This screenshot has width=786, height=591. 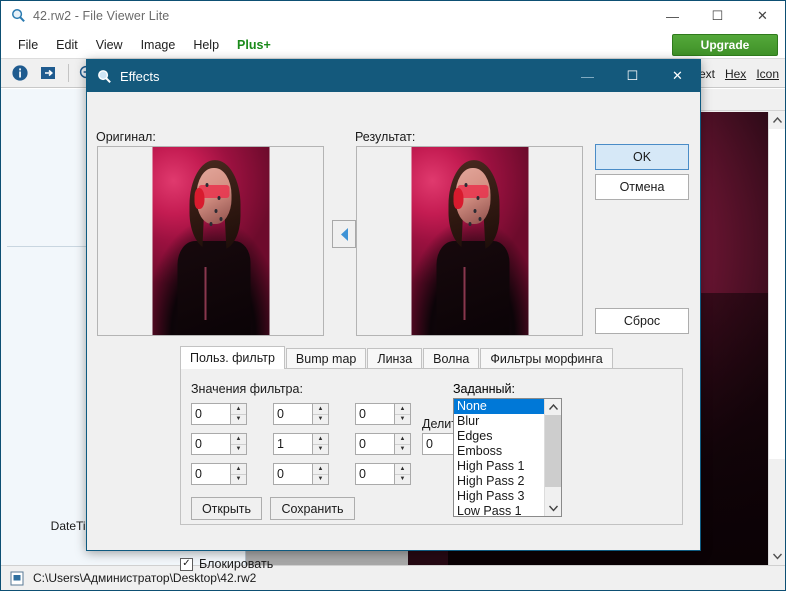 What do you see at coordinates (206, 45) in the screenshot?
I see `menu-help: Help` at bounding box center [206, 45].